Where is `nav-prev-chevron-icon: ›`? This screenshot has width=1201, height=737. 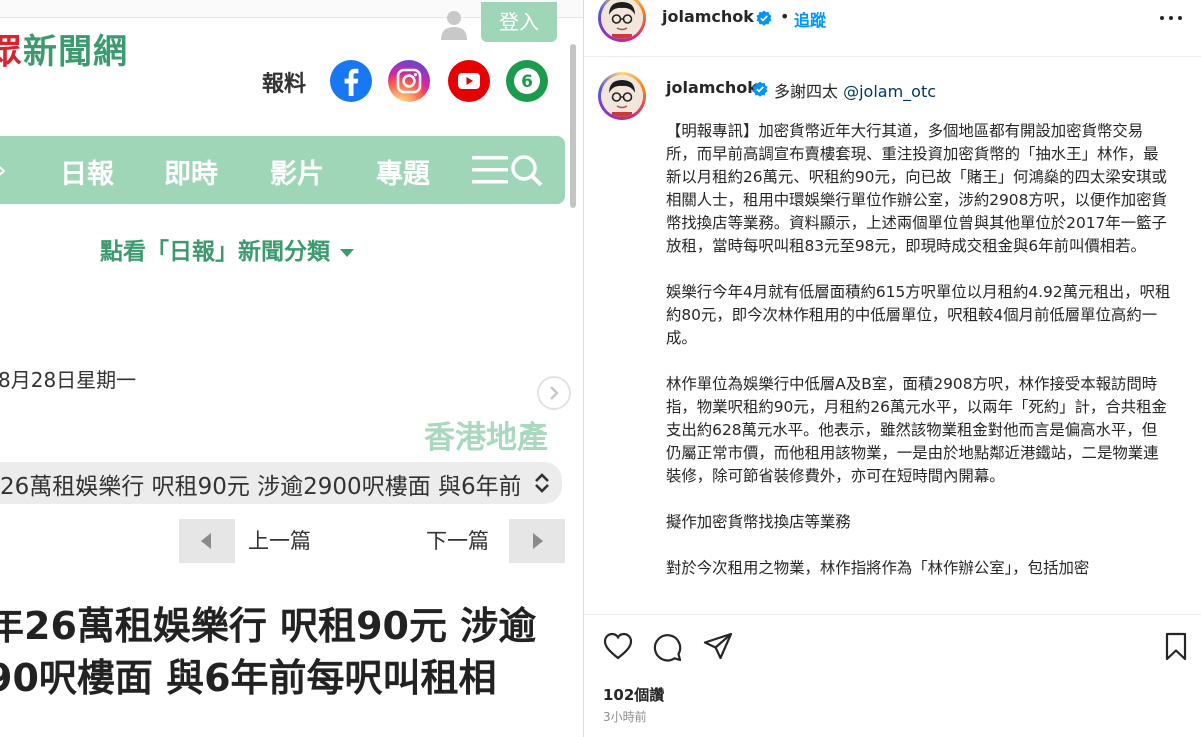
nav-prev-chevron-icon: › is located at coordinates (3, 170).